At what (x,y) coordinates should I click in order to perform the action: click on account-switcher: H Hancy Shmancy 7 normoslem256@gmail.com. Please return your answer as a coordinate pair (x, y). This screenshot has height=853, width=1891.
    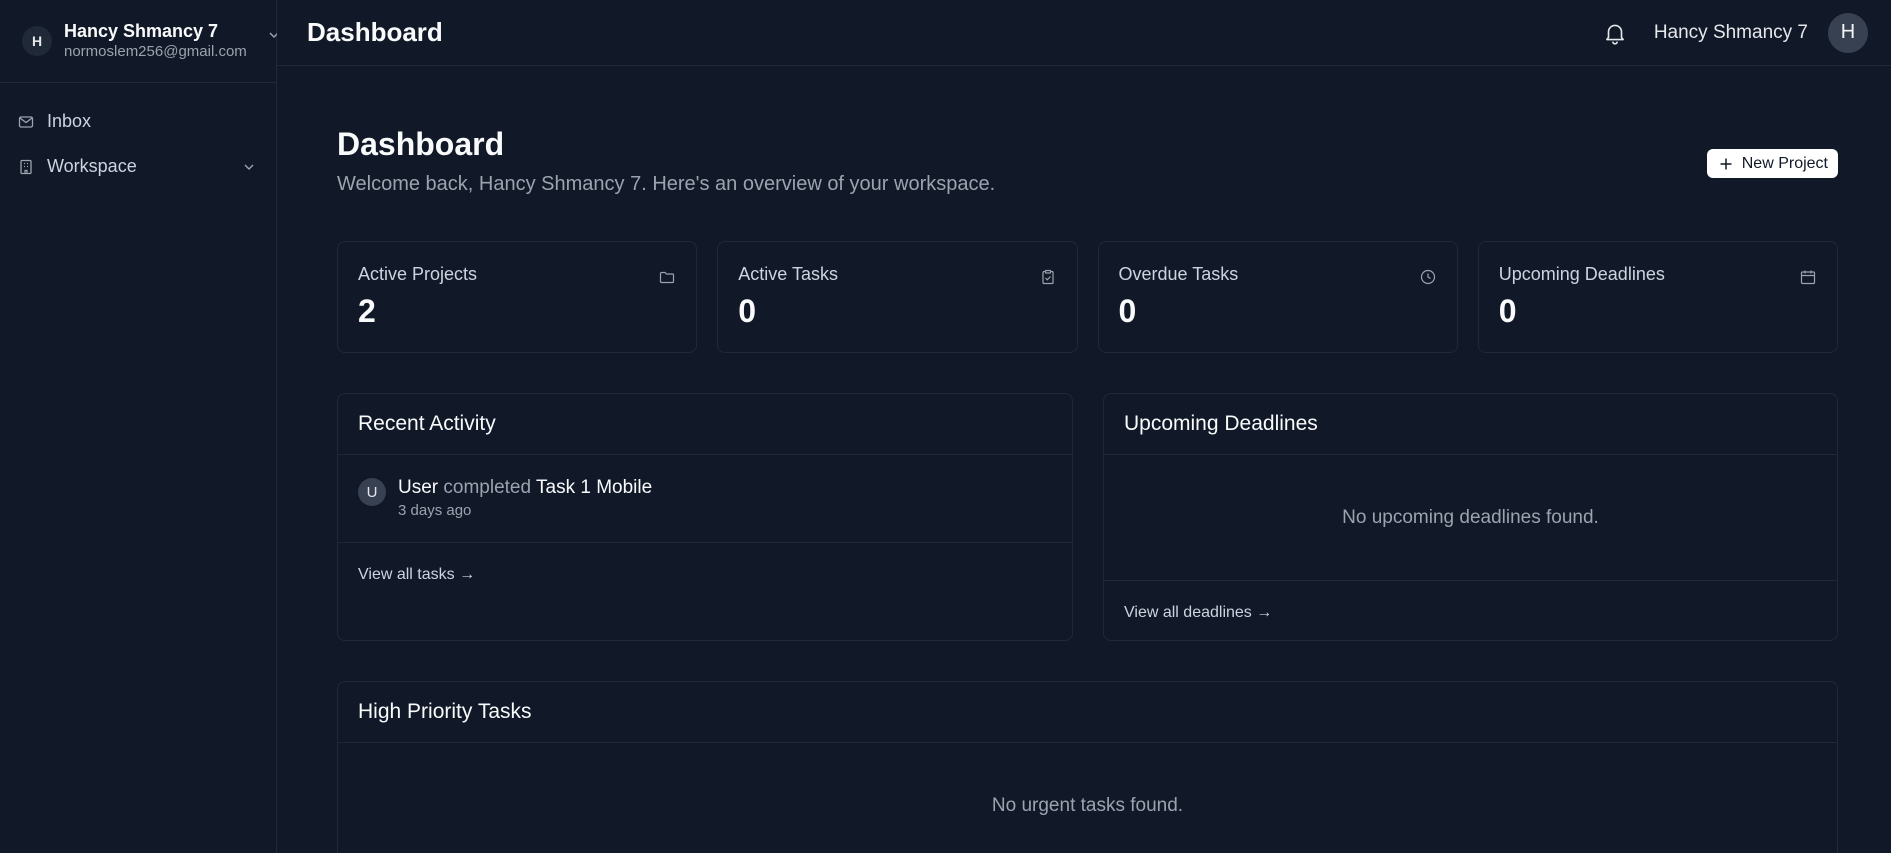
    Looking at the image, I should click on (138, 41).